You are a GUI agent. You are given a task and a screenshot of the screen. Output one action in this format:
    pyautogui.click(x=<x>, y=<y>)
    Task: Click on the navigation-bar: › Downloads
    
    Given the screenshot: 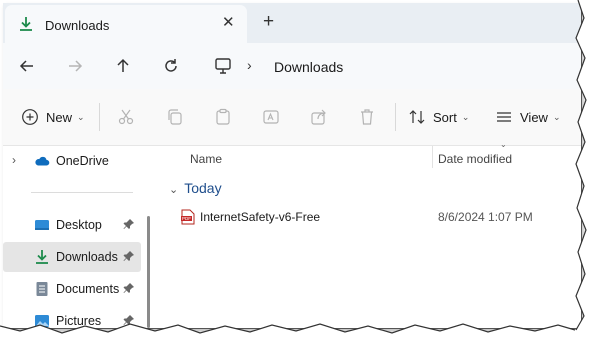 What is the action you would take?
    pyautogui.click(x=292, y=66)
    